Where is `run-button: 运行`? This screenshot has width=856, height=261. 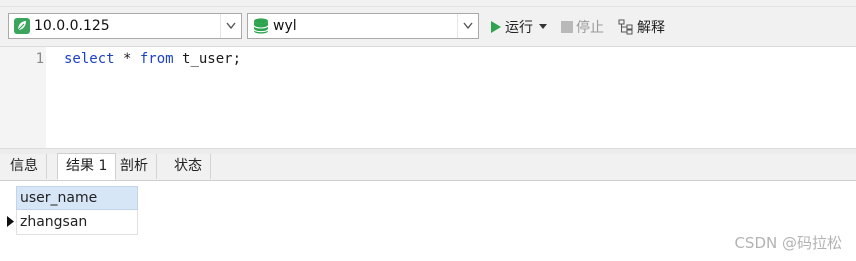
run-button: 运行 is located at coordinates (518, 27).